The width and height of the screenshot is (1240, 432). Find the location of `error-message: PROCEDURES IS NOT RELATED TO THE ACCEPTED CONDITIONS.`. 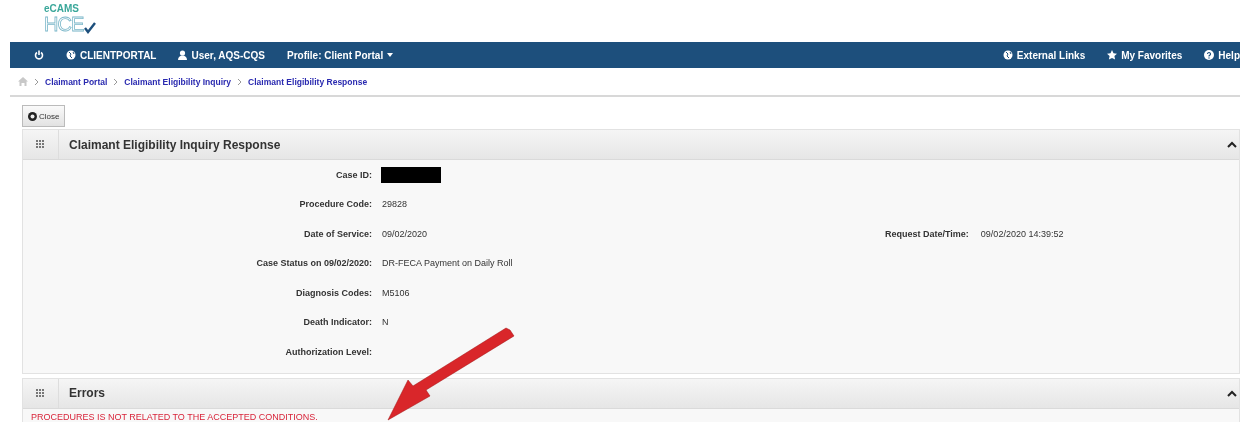

error-message: PROCEDURES IS NOT RELATED TO THE ACCEPTED CONDITIONS. is located at coordinates (174, 416).